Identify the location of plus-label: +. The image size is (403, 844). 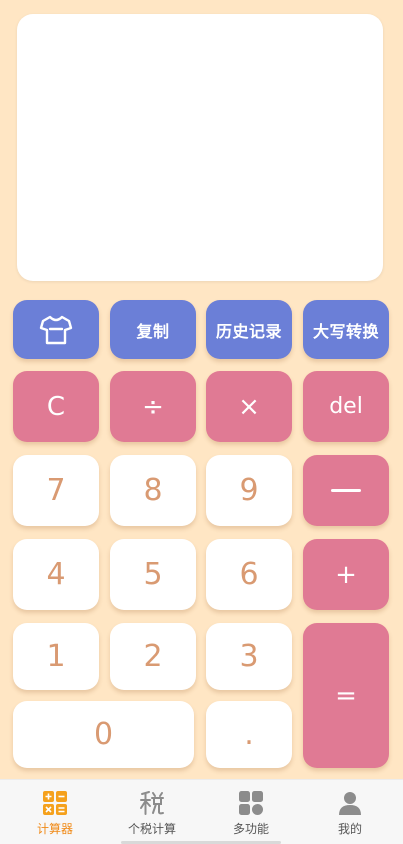
(346, 574).